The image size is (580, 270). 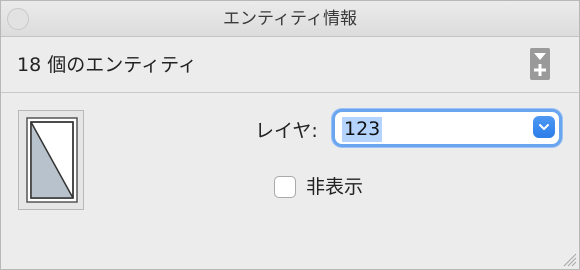 I want to click on layer-select: 123, so click(x=447, y=128).